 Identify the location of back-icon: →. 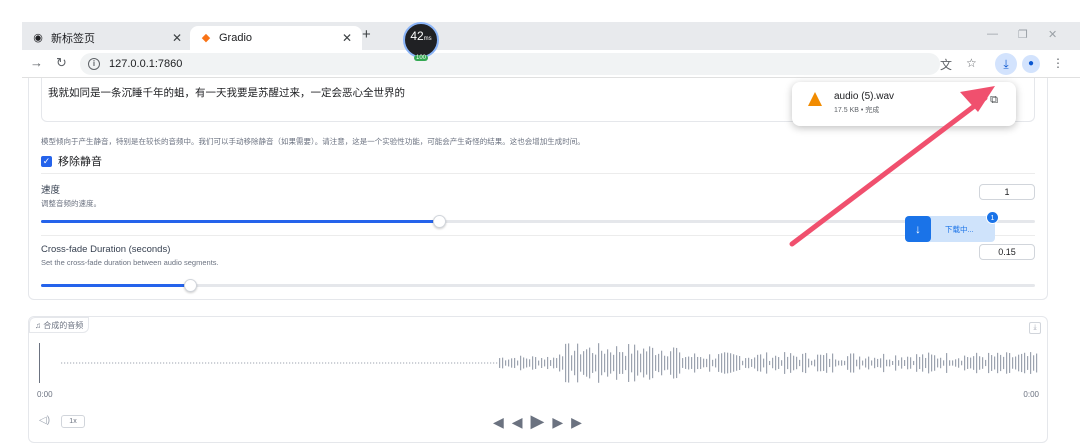
(36, 62).